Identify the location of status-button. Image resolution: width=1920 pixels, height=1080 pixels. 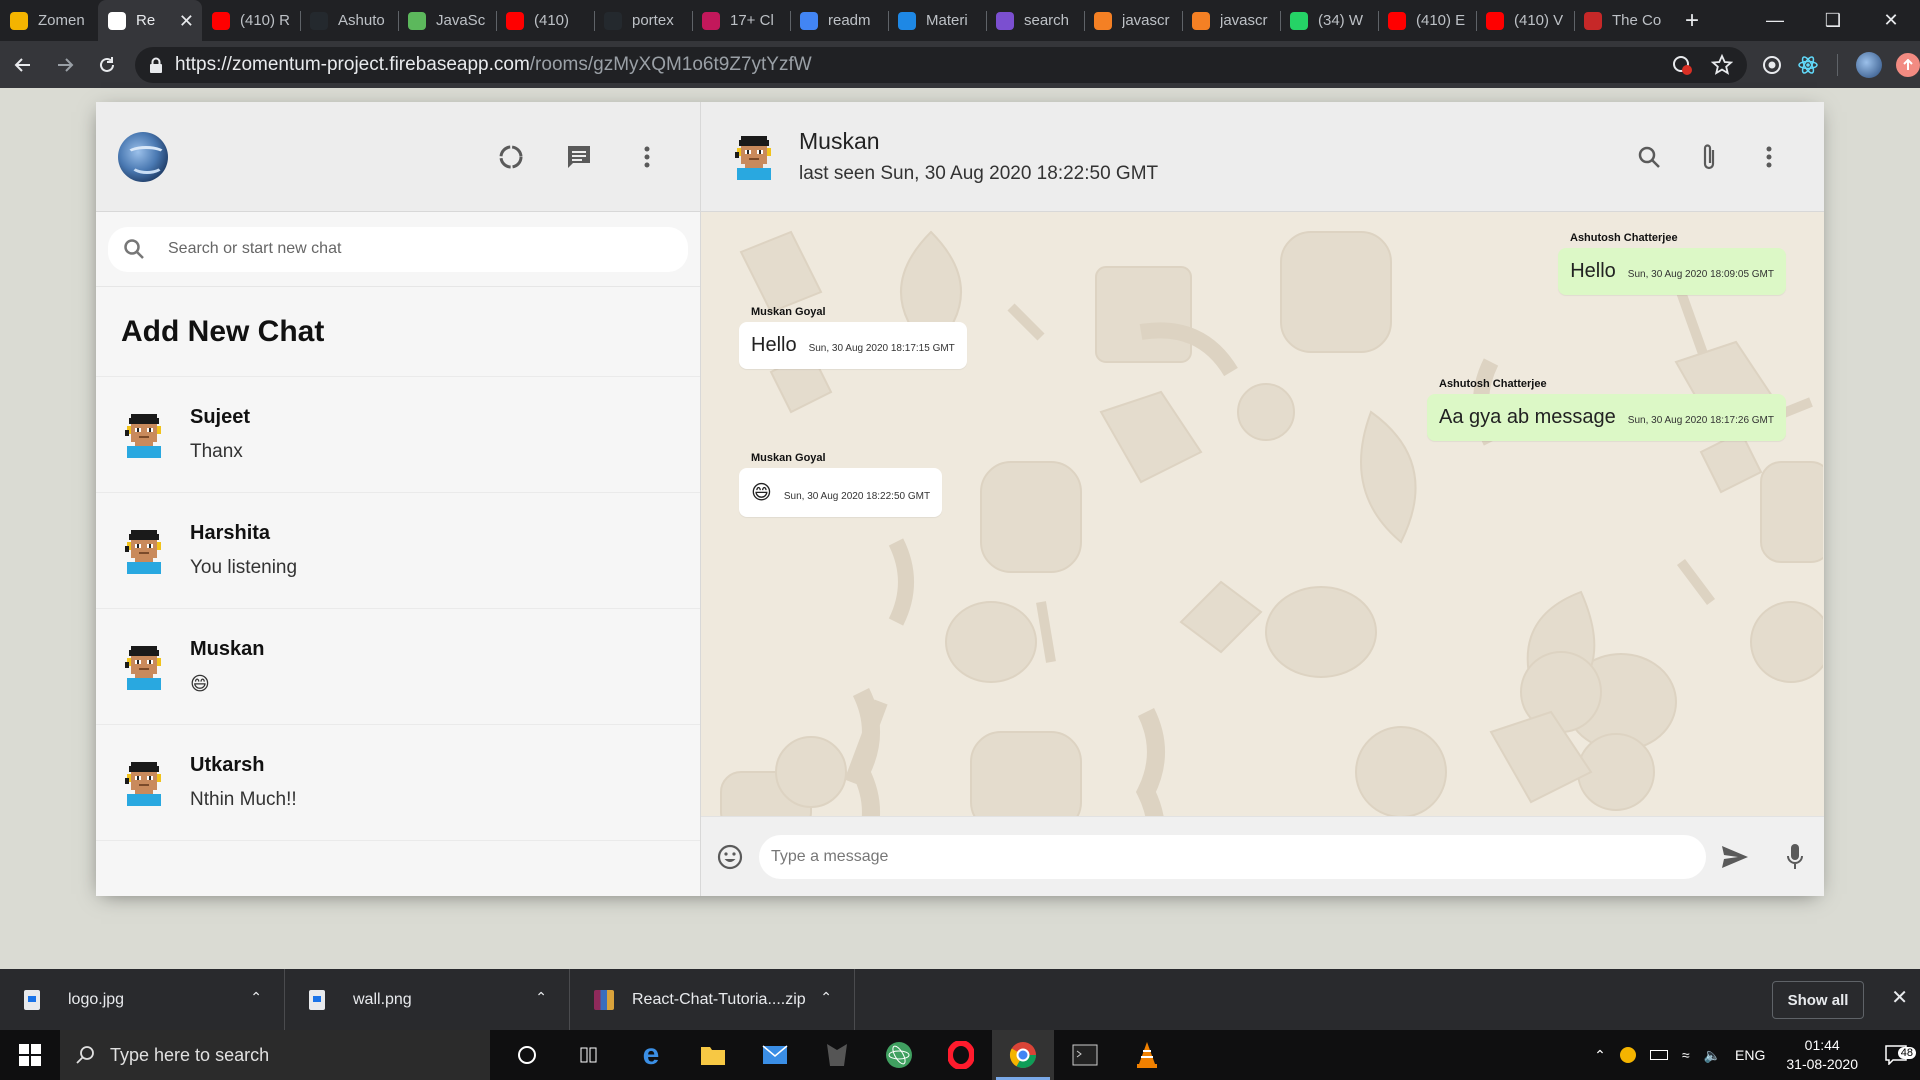
(511, 157).